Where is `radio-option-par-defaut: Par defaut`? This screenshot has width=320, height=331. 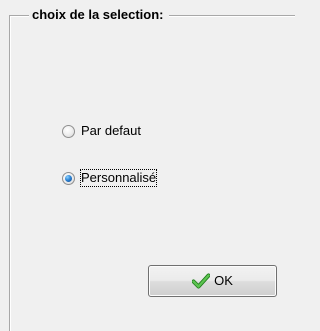
radio-option-par-defaut: Par defaut is located at coordinates (101, 131).